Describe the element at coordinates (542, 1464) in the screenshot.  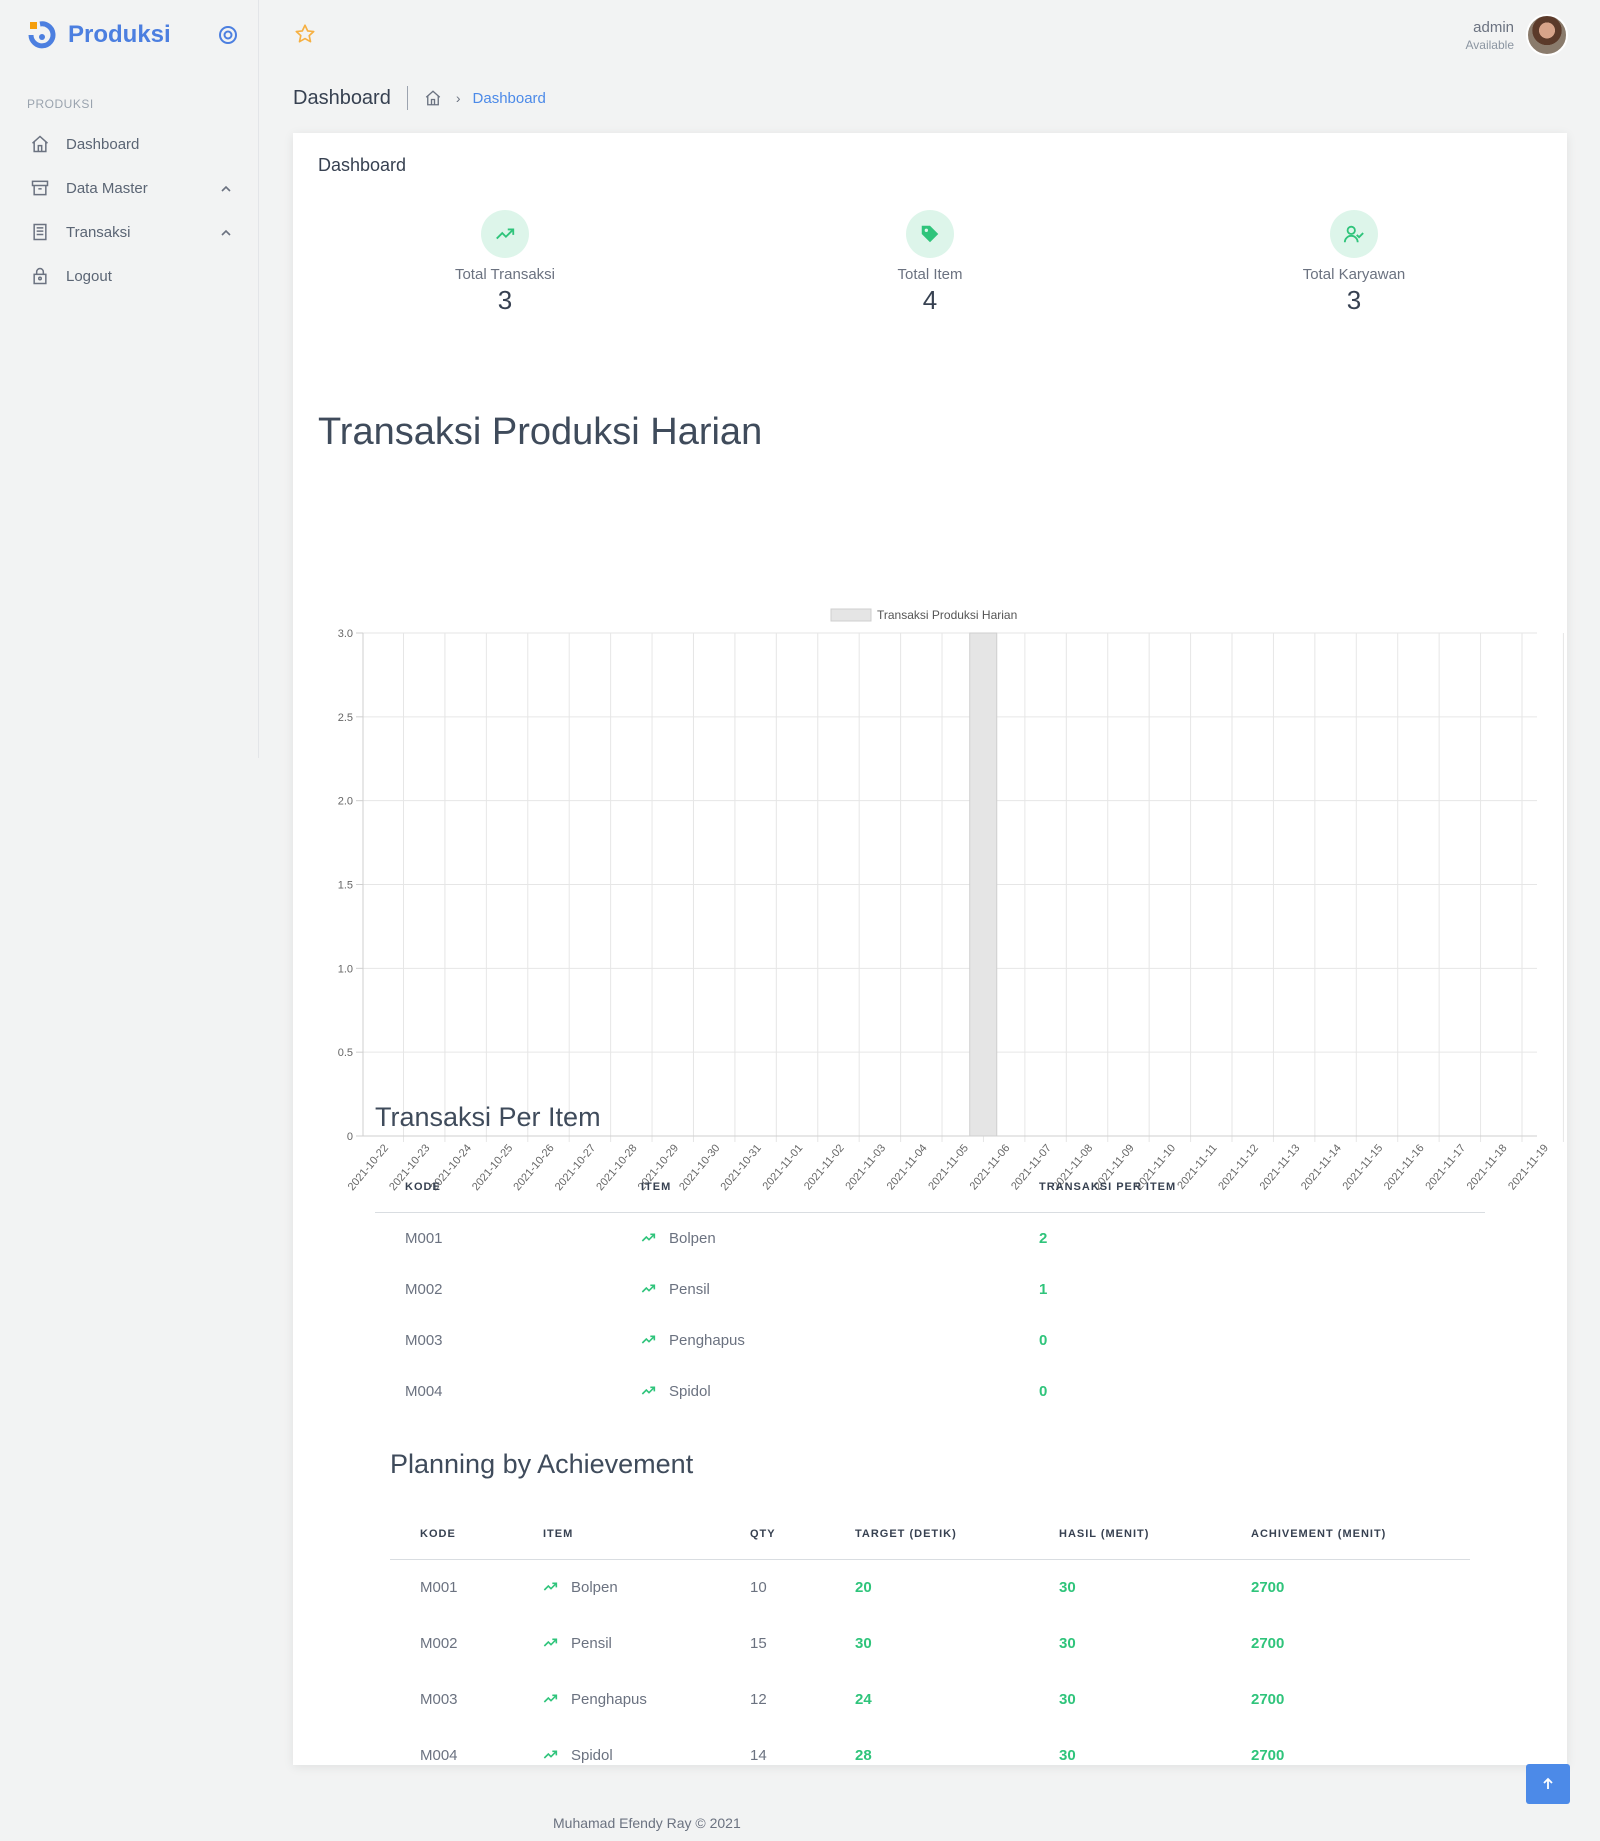
I see `planning-title: Planning by Achievement` at that location.